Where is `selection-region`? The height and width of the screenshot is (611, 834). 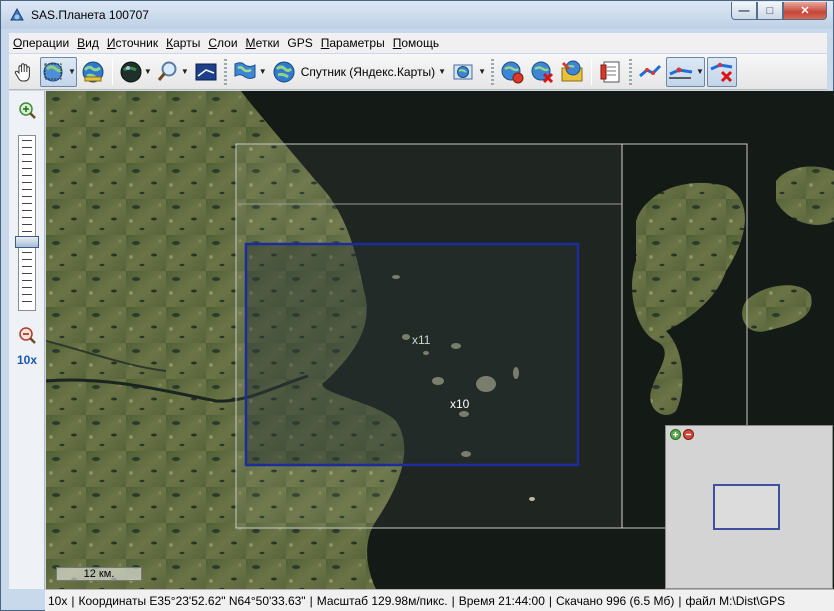 selection-region is located at coordinates (412, 354).